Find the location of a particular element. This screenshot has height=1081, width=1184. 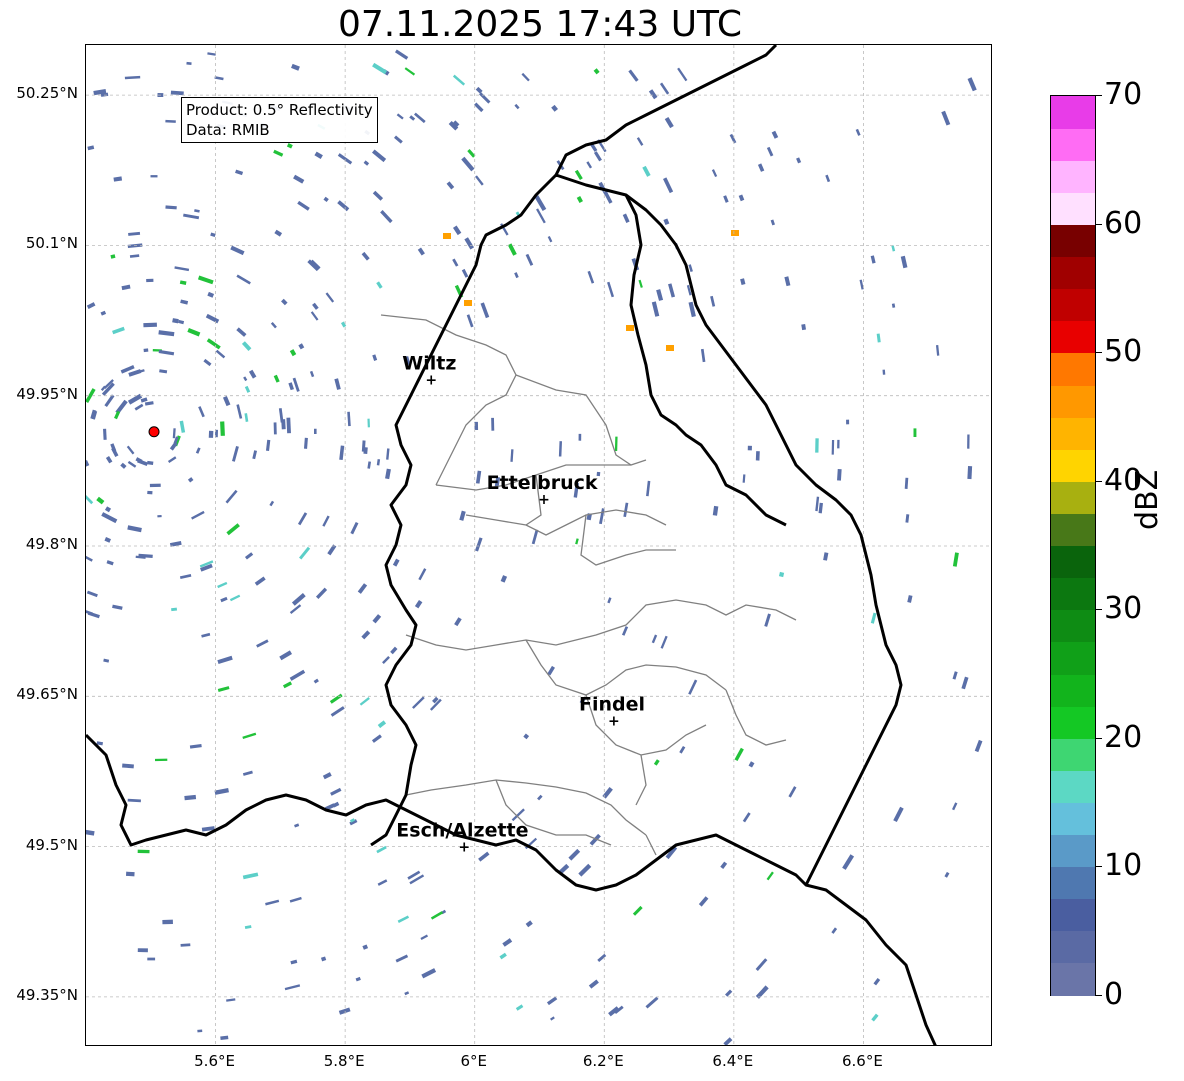

colorbar-label: dBZ is located at coordinates (1147, 499).